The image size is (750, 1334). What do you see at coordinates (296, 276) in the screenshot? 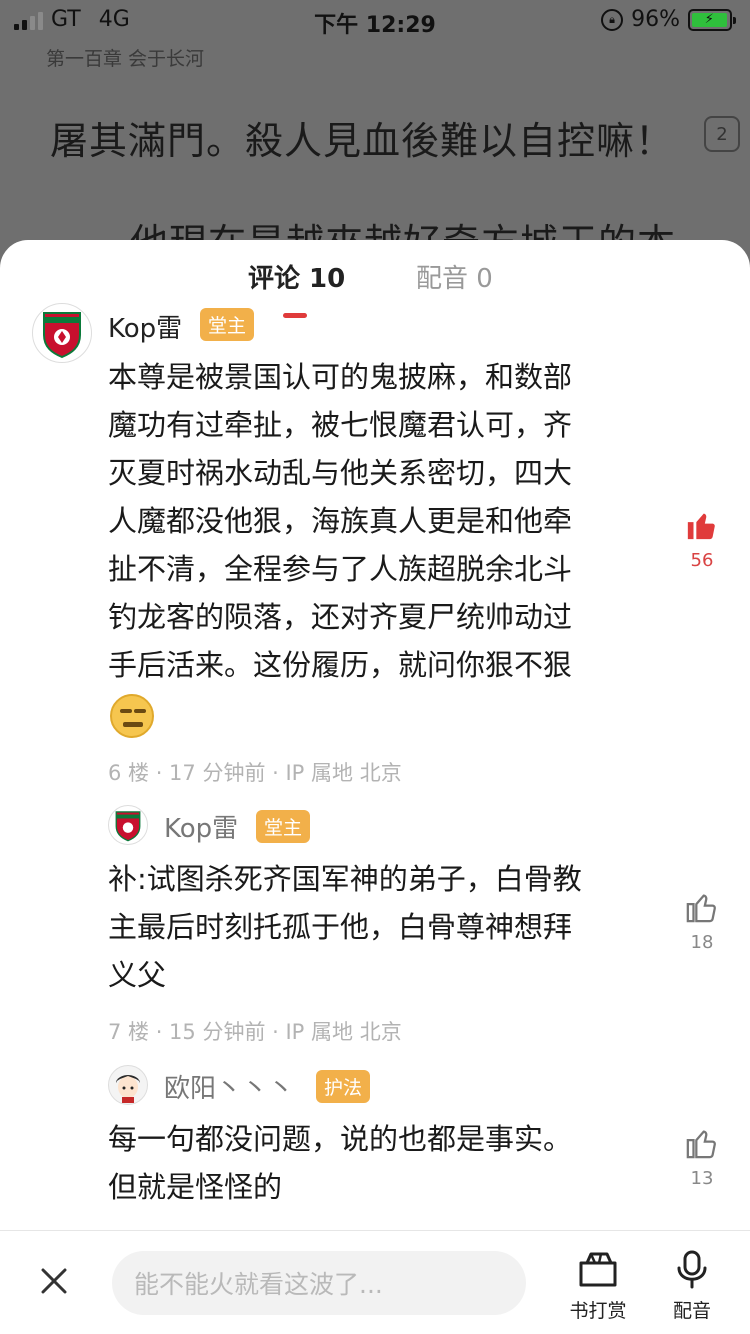
I see `tab-comments: 评论 10` at bounding box center [296, 276].